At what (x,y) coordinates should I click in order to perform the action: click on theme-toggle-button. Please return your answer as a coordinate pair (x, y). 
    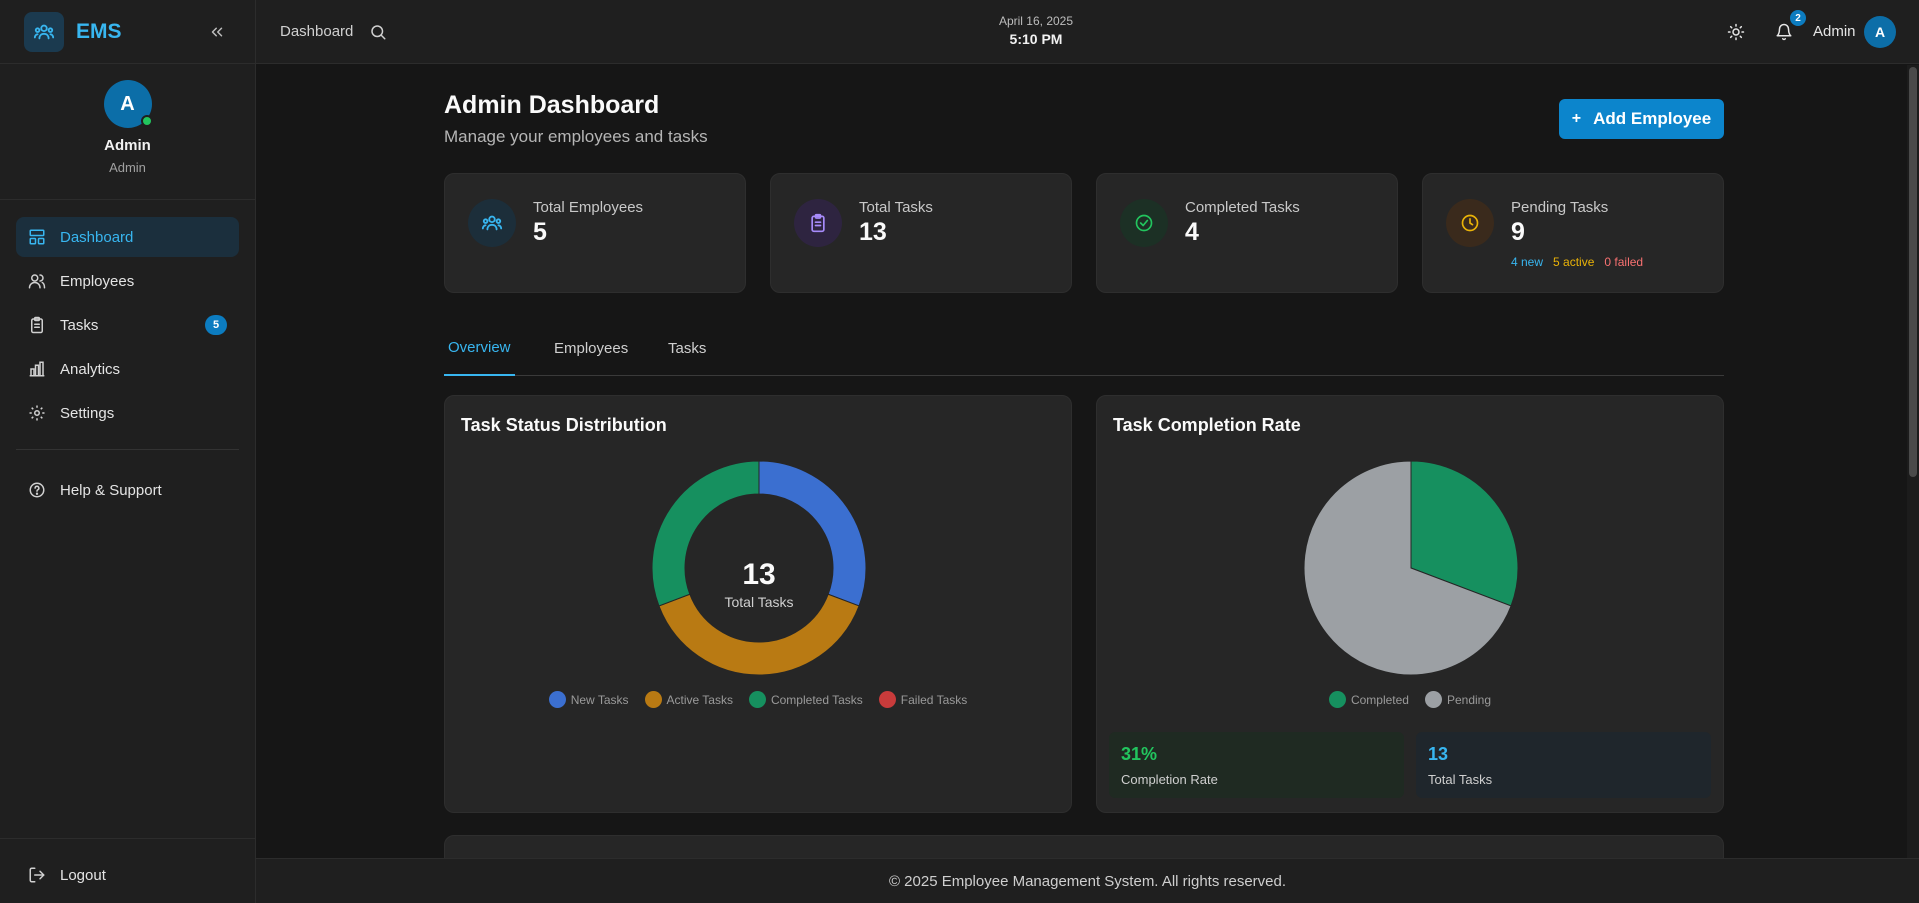
    Looking at the image, I should click on (1736, 32).